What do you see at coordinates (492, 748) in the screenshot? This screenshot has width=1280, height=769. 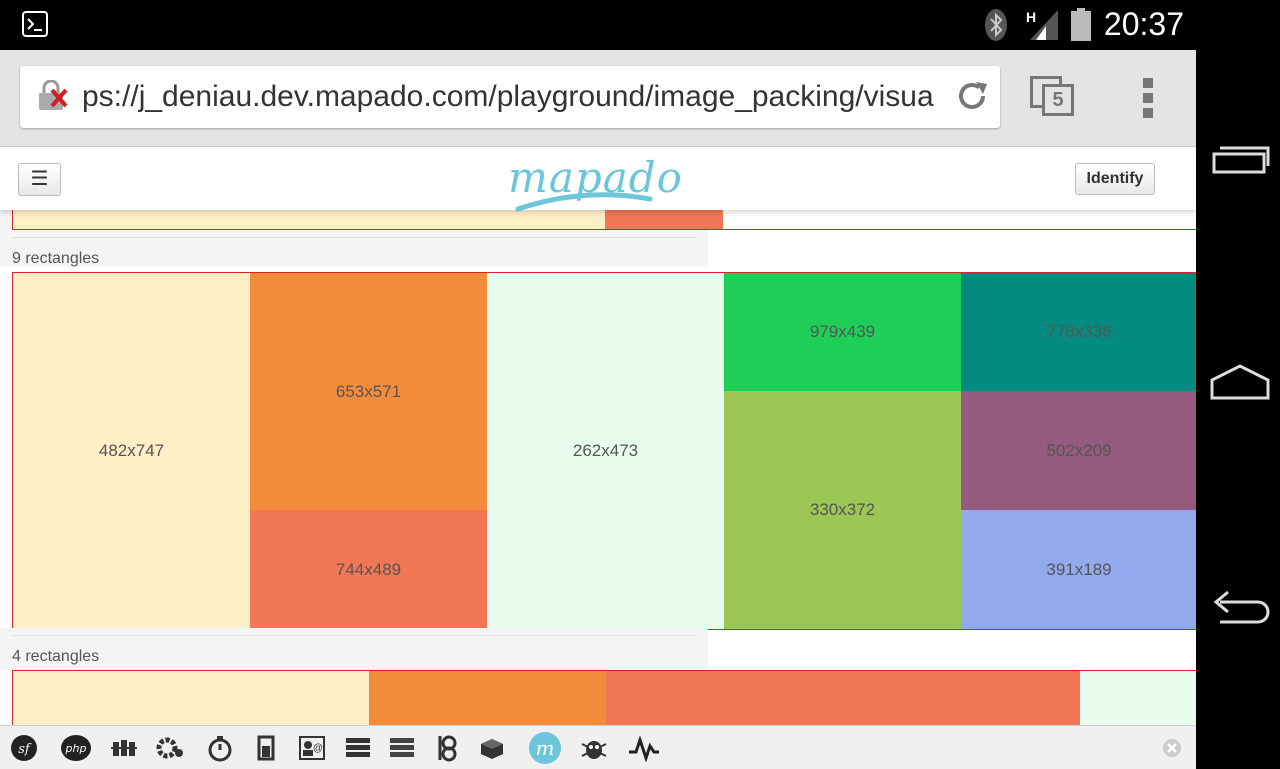 I see `database-icon` at bounding box center [492, 748].